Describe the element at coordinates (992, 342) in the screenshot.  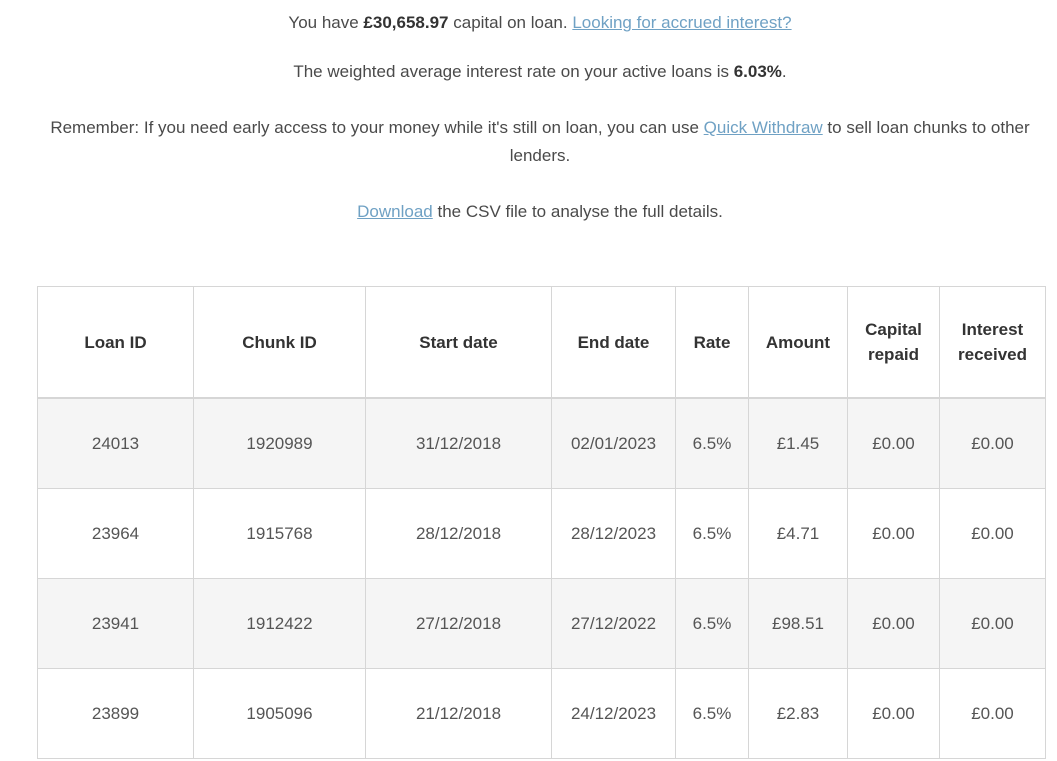
I see `header-interest-received: Interest received` at that location.